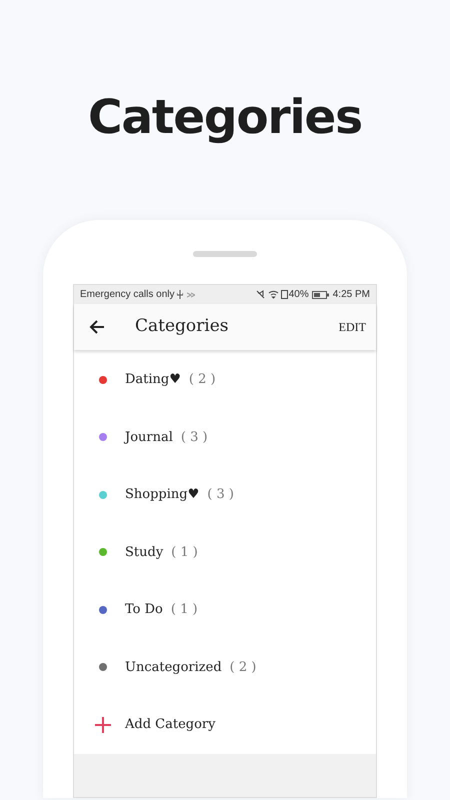  I want to click on battery-text: 40%, so click(298, 295).